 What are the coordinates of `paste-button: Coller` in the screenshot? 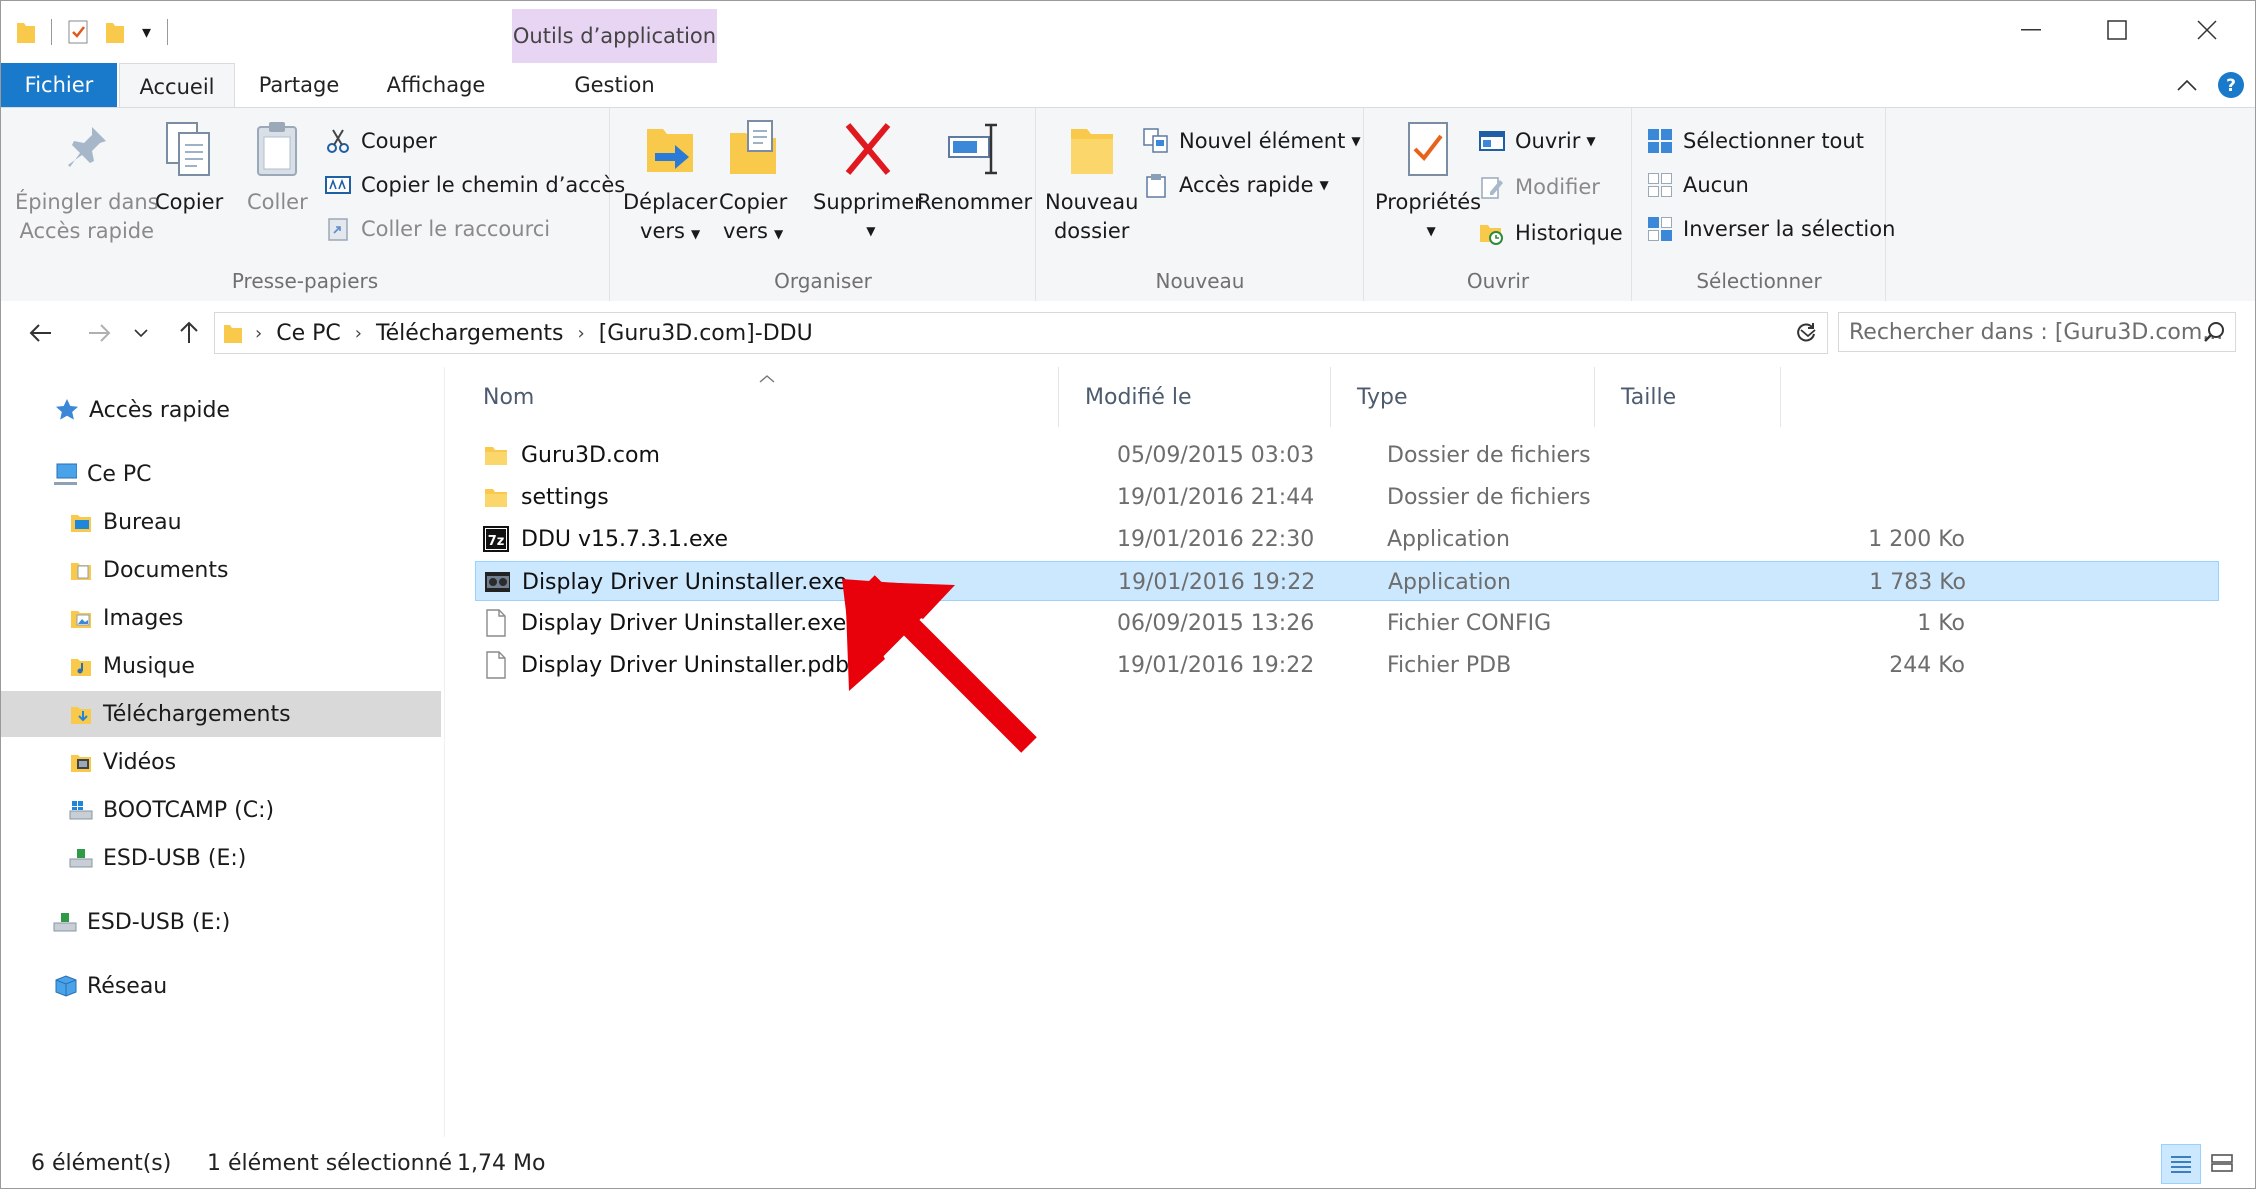 It's located at (277, 167).